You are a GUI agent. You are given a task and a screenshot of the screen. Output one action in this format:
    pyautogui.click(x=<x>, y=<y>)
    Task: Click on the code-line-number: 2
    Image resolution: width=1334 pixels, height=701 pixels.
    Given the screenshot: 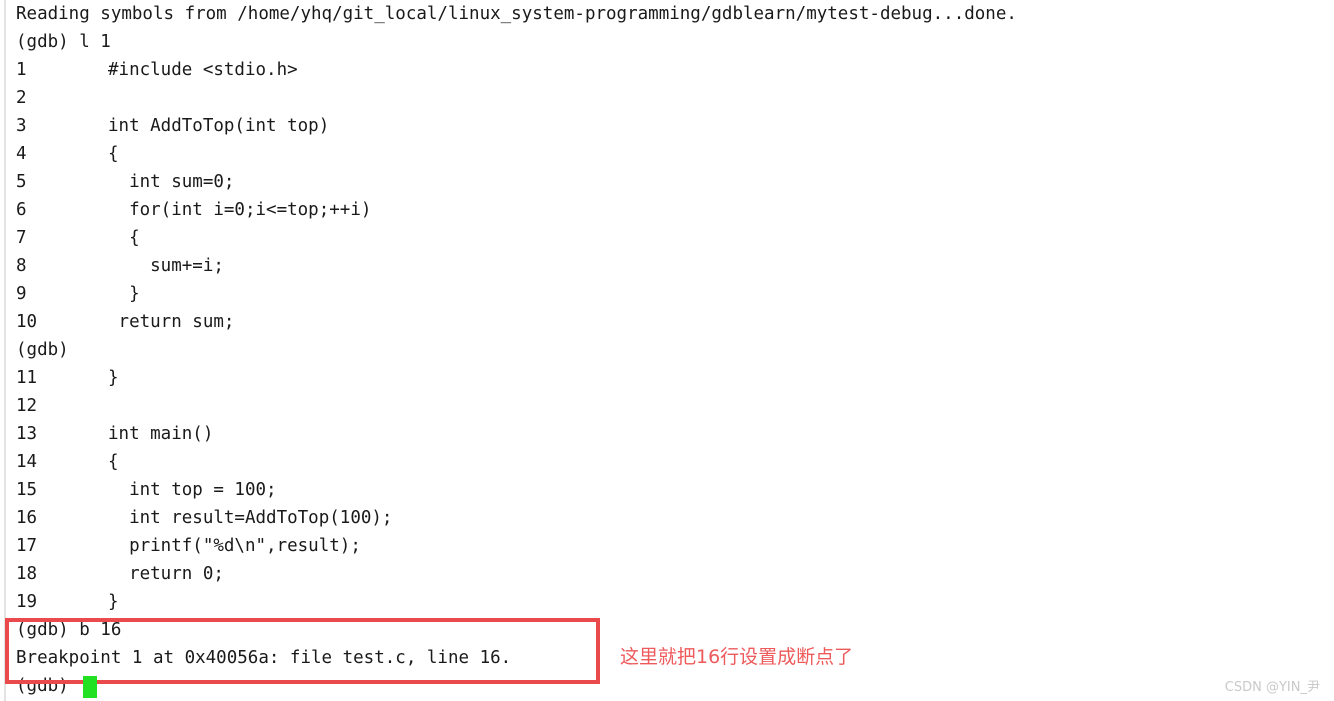 What is the action you would take?
    pyautogui.click(x=21, y=98)
    